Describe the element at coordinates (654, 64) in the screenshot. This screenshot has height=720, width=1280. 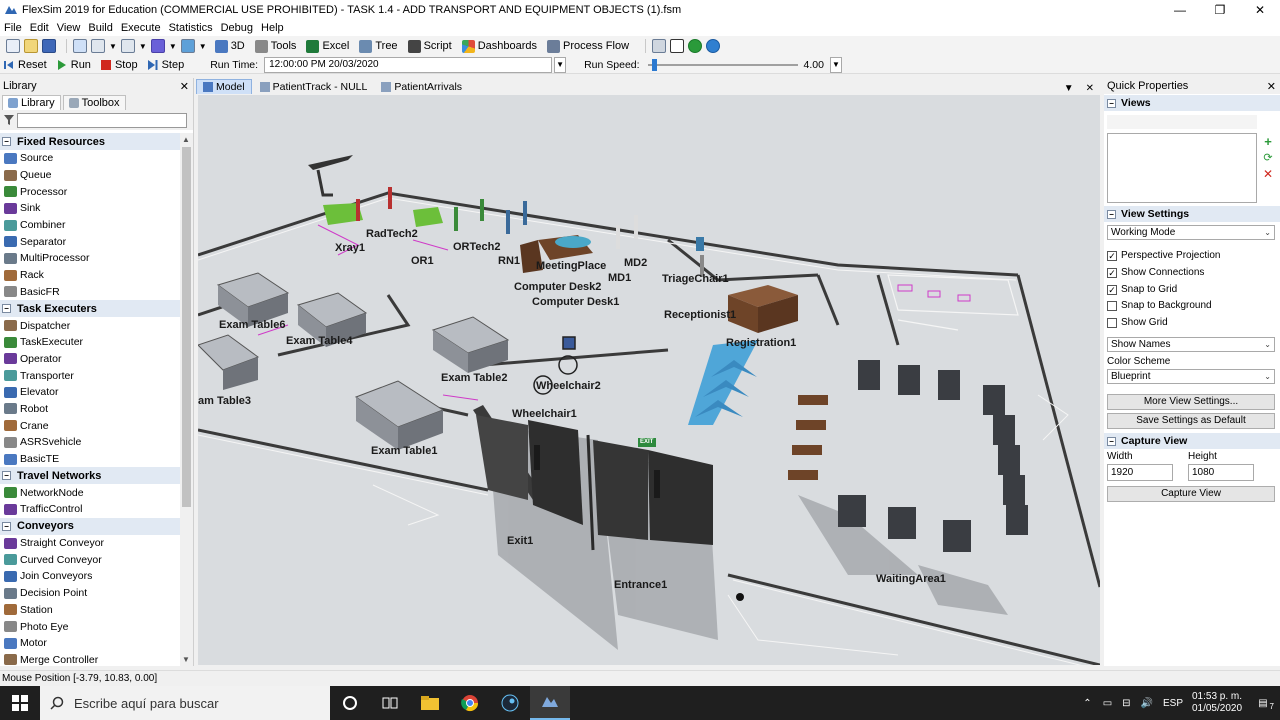
I see `slider-thumb` at that location.